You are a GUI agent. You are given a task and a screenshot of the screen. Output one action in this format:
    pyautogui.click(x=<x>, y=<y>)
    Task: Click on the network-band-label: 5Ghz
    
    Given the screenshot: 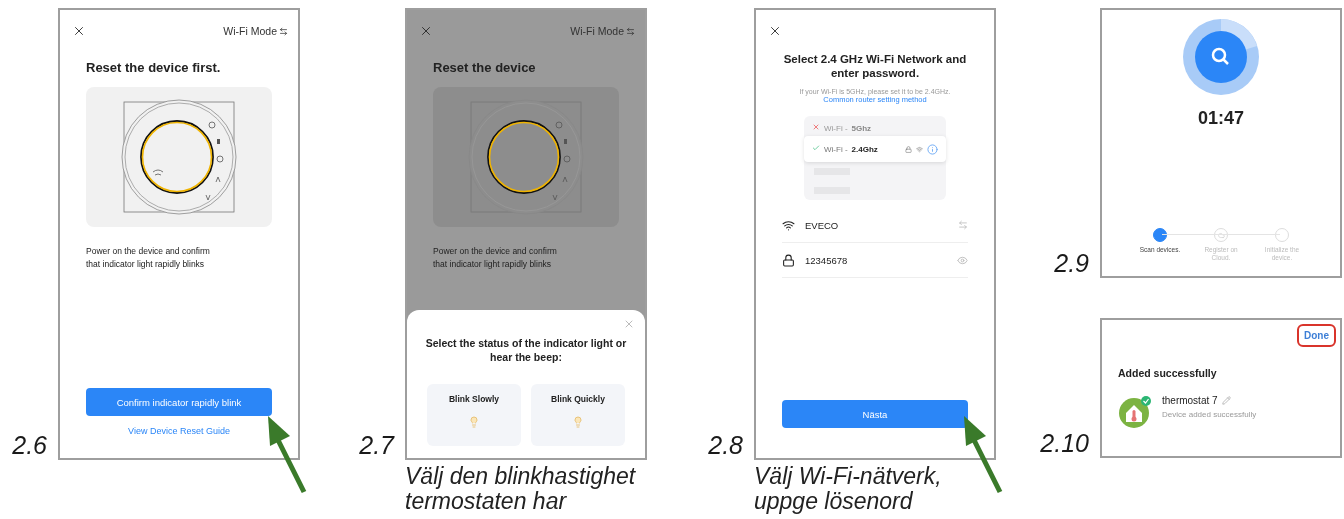 What is the action you would take?
    pyautogui.click(x=862, y=128)
    